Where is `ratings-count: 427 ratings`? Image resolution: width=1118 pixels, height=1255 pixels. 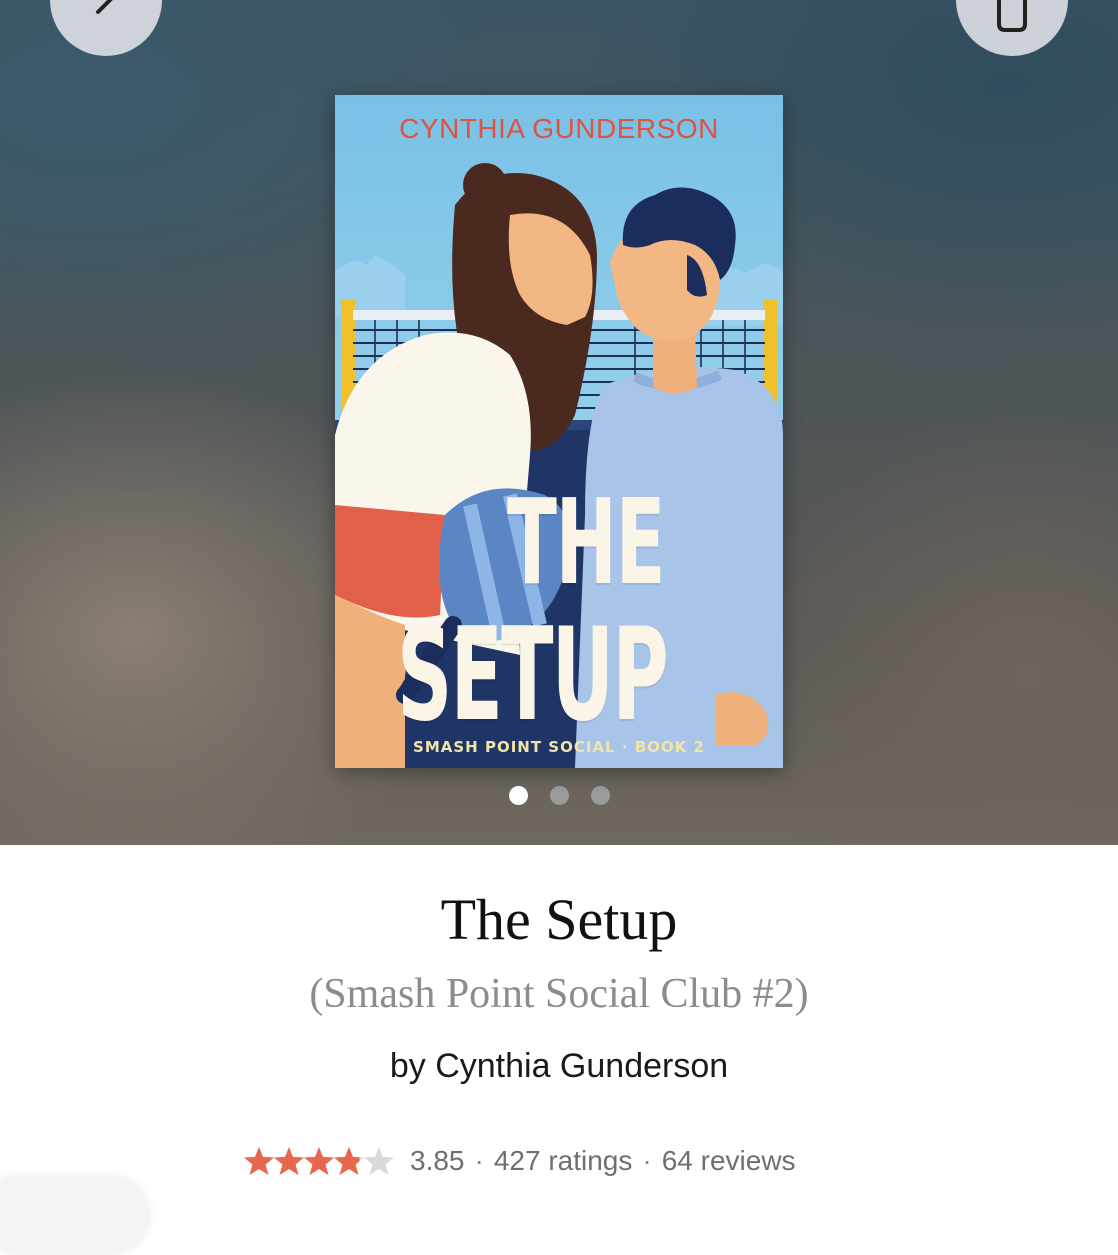
ratings-count: 427 ratings is located at coordinates (563, 1160).